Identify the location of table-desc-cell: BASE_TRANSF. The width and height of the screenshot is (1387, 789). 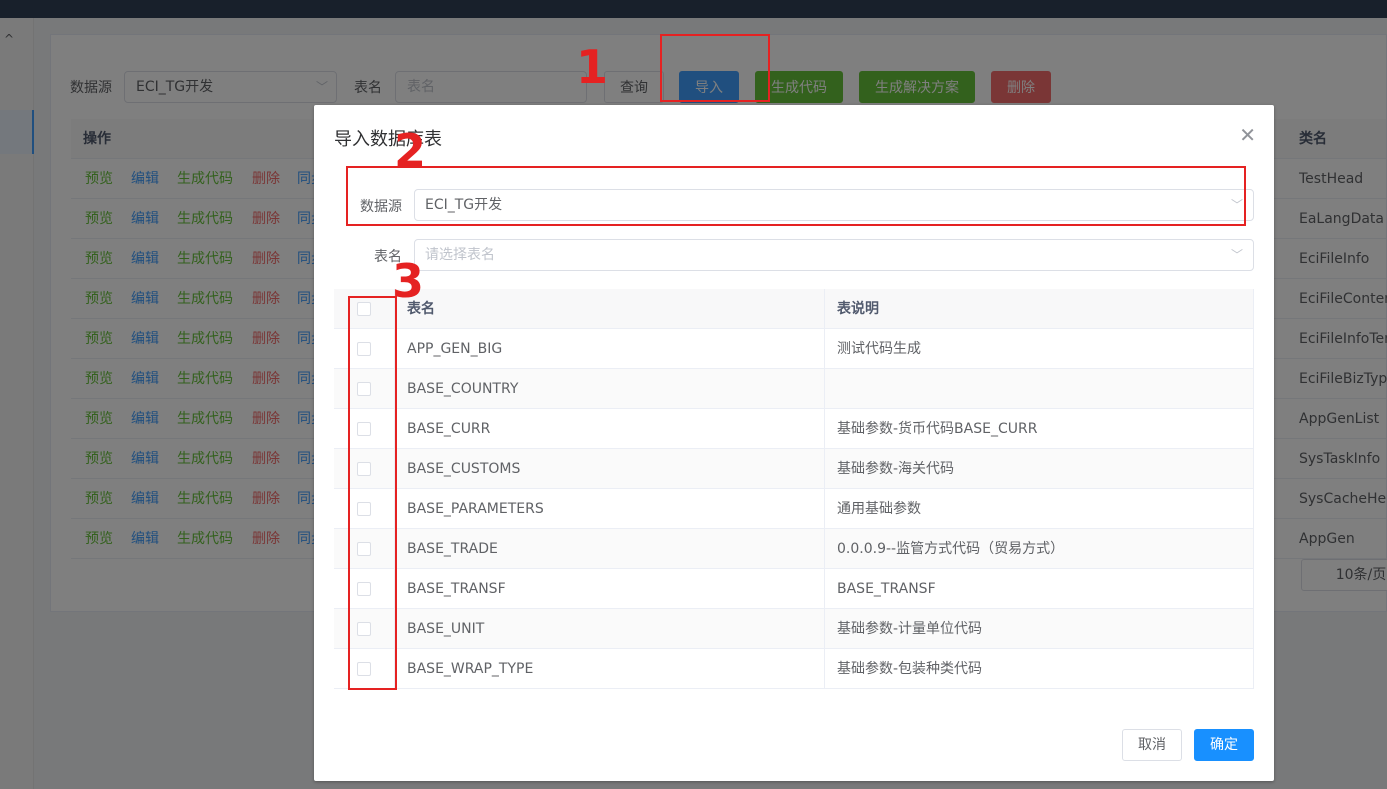
(1039, 589).